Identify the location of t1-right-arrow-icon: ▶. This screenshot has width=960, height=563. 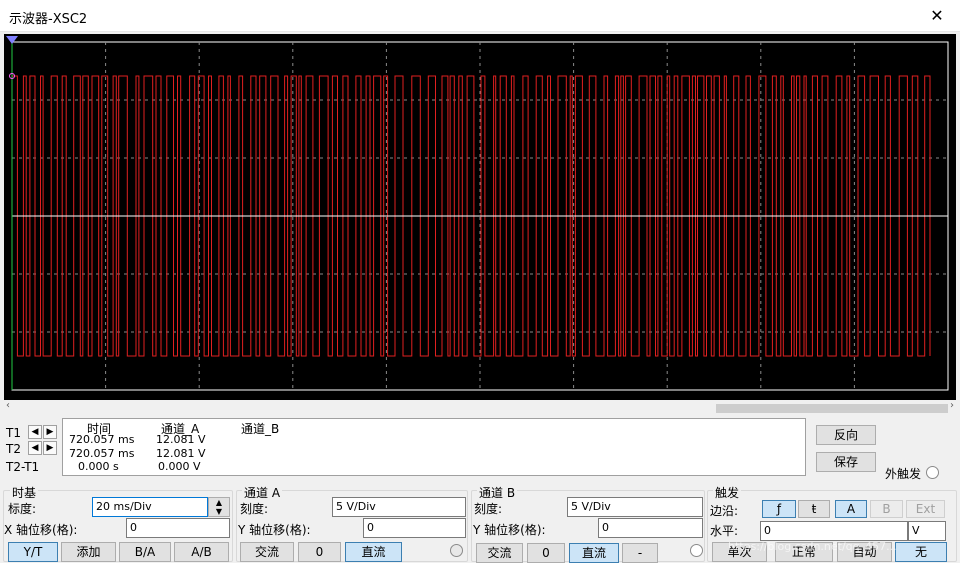
(50, 432).